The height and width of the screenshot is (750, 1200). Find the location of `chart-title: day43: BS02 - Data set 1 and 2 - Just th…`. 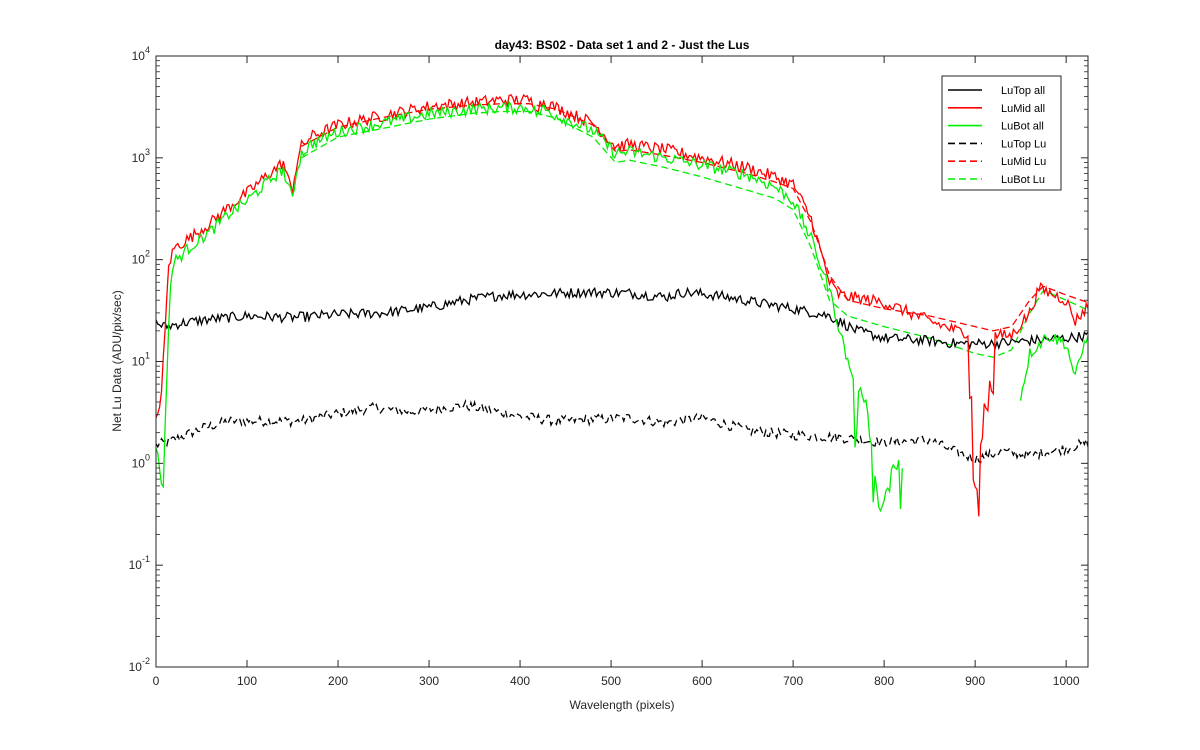

chart-title: day43: BS02 - Data set 1 and 2 - Just th… is located at coordinates (622, 45).